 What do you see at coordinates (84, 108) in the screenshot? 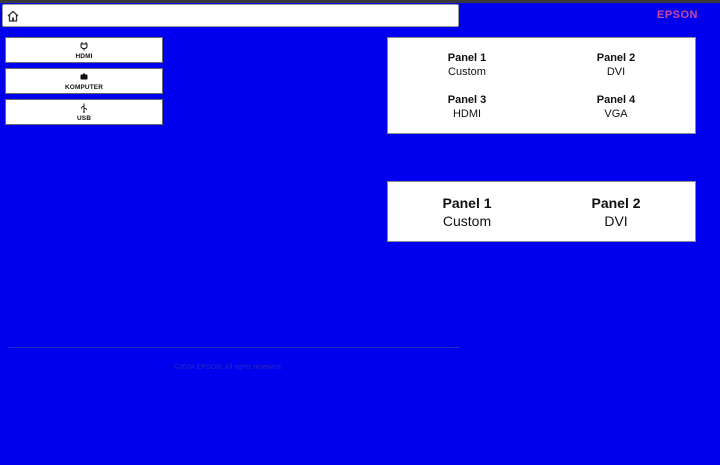
I see `usb-icon` at bounding box center [84, 108].